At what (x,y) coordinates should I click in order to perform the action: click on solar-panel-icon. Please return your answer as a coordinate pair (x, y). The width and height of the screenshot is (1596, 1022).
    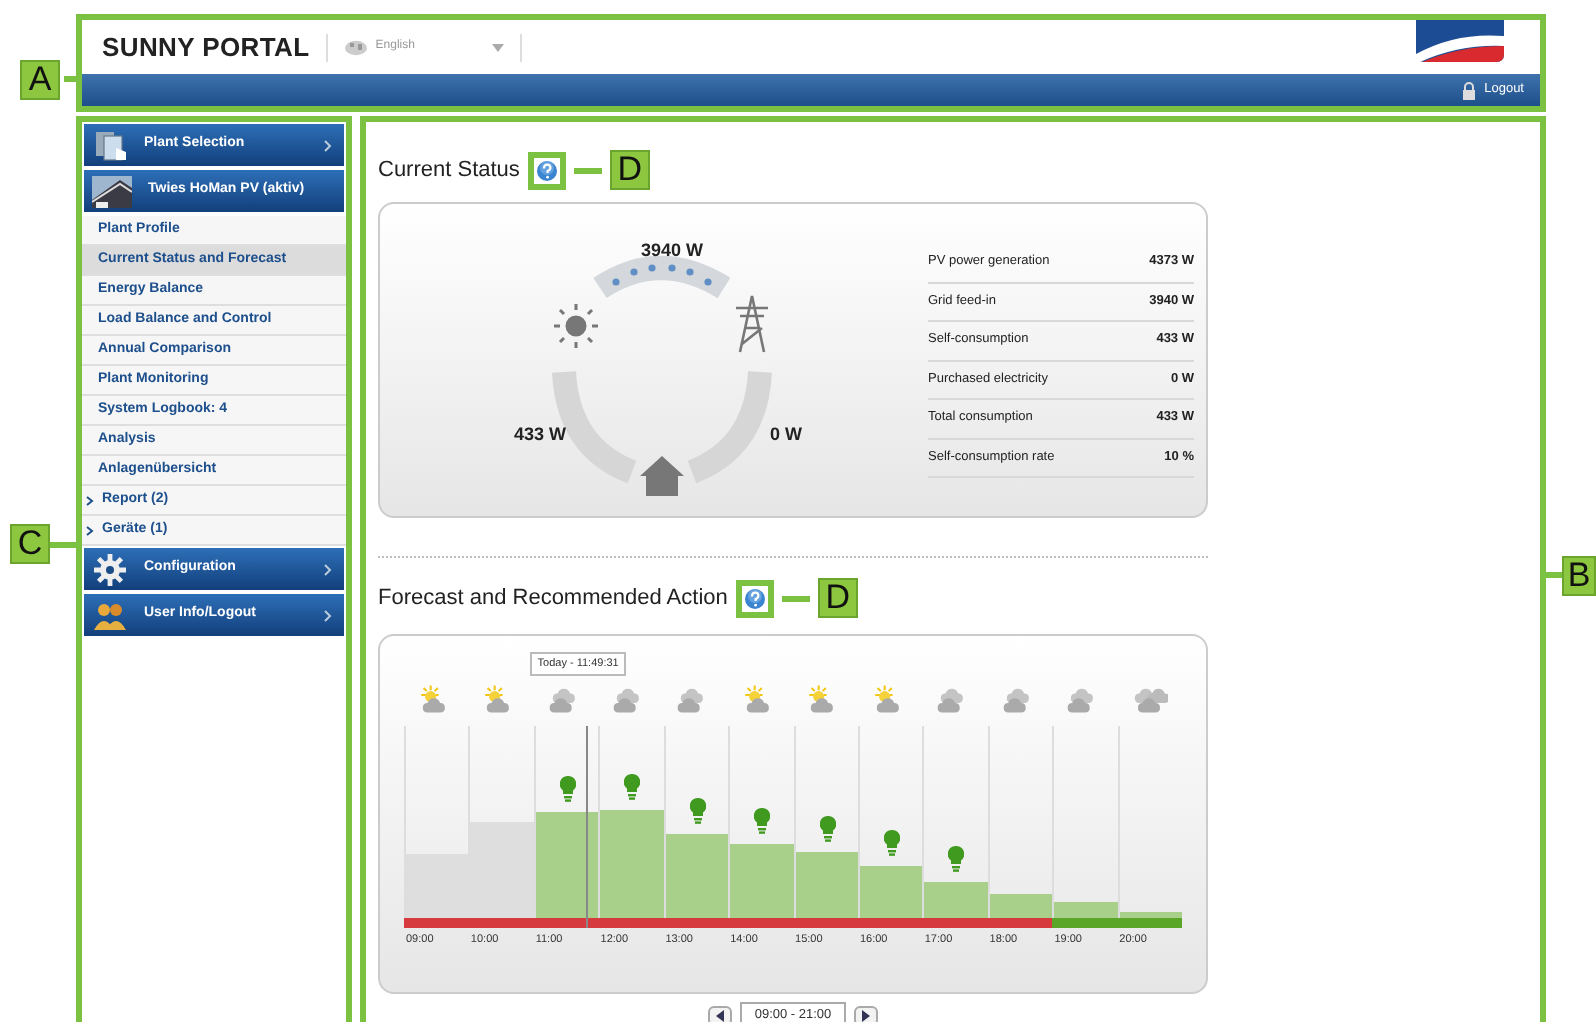
    Looking at the image, I should click on (110, 145).